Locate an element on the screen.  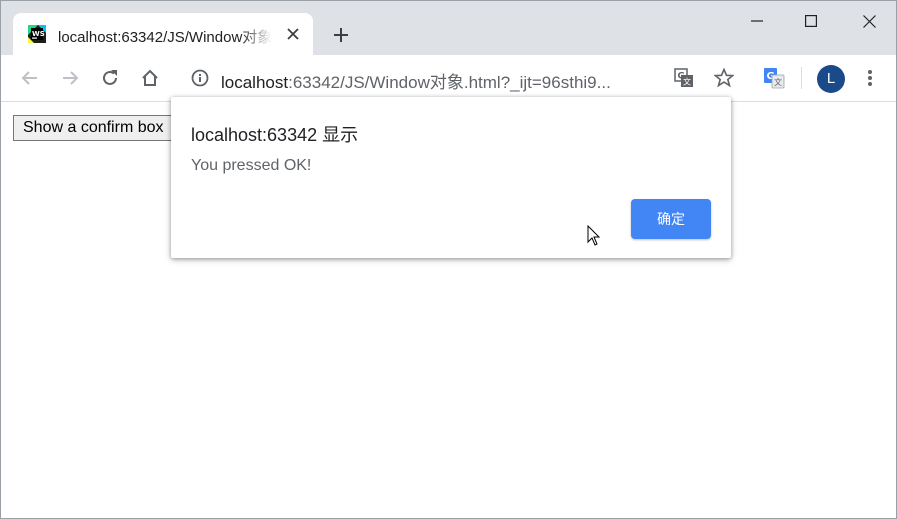
url-host: localhost is located at coordinates (255, 82).